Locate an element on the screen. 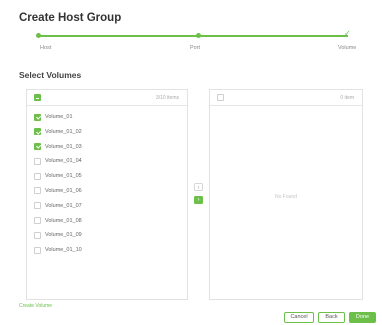  selected-panel-header: 0 item is located at coordinates (286, 98).